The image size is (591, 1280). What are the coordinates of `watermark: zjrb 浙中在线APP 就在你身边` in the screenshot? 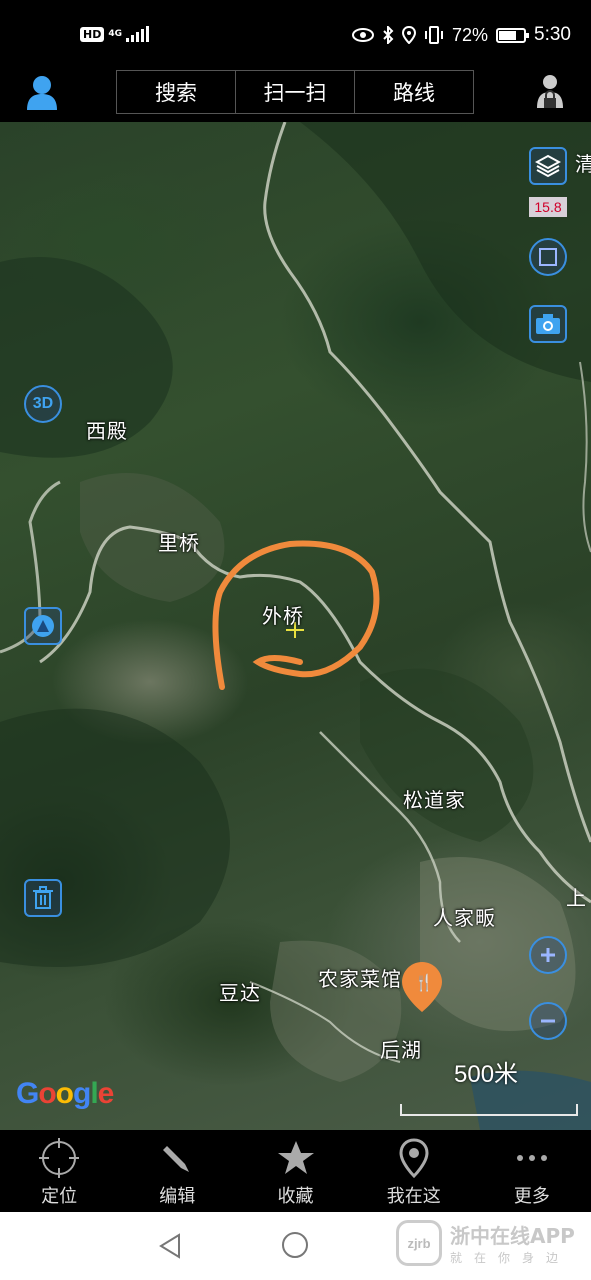 It's located at (485, 1243).